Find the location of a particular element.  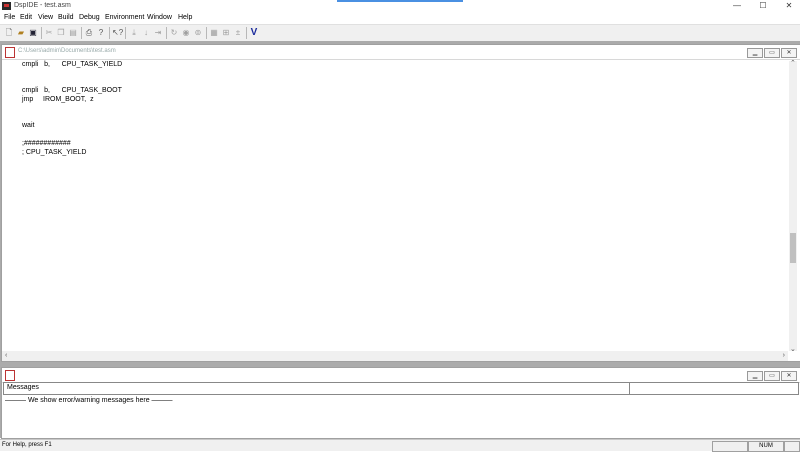

editor-file-path: C:\Users\admin\Documents\test.asm is located at coordinates (67, 51).